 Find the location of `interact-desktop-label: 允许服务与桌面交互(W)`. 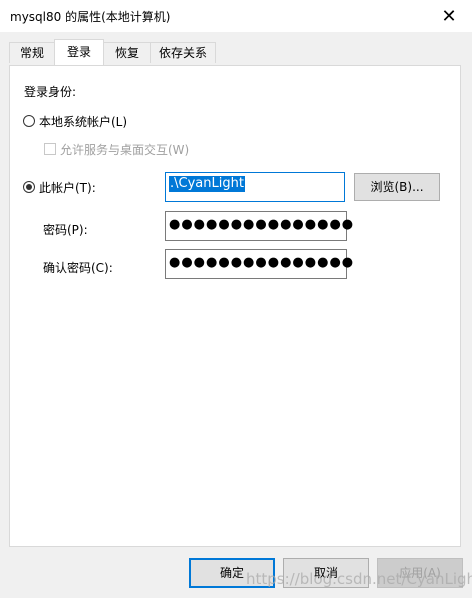

interact-desktop-label: 允许服务与桌面交互(W) is located at coordinates (125, 150).